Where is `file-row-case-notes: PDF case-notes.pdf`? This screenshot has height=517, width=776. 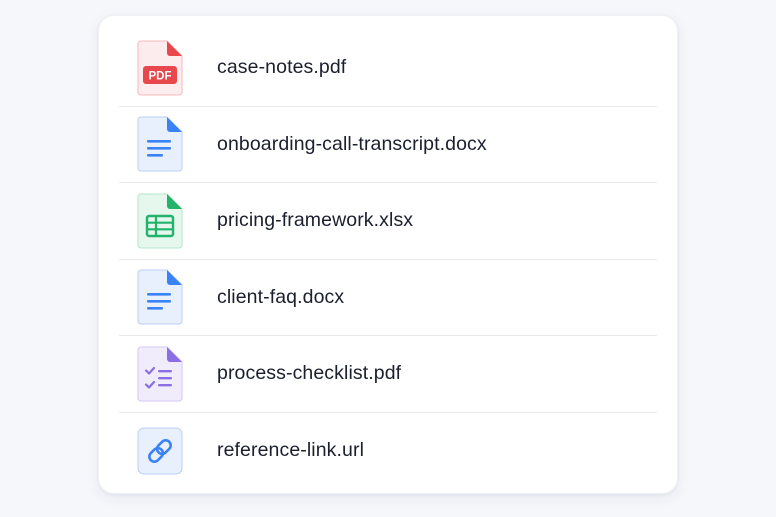 file-row-case-notes: PDF case-notes.pdf is located at coordinates (388, 68).